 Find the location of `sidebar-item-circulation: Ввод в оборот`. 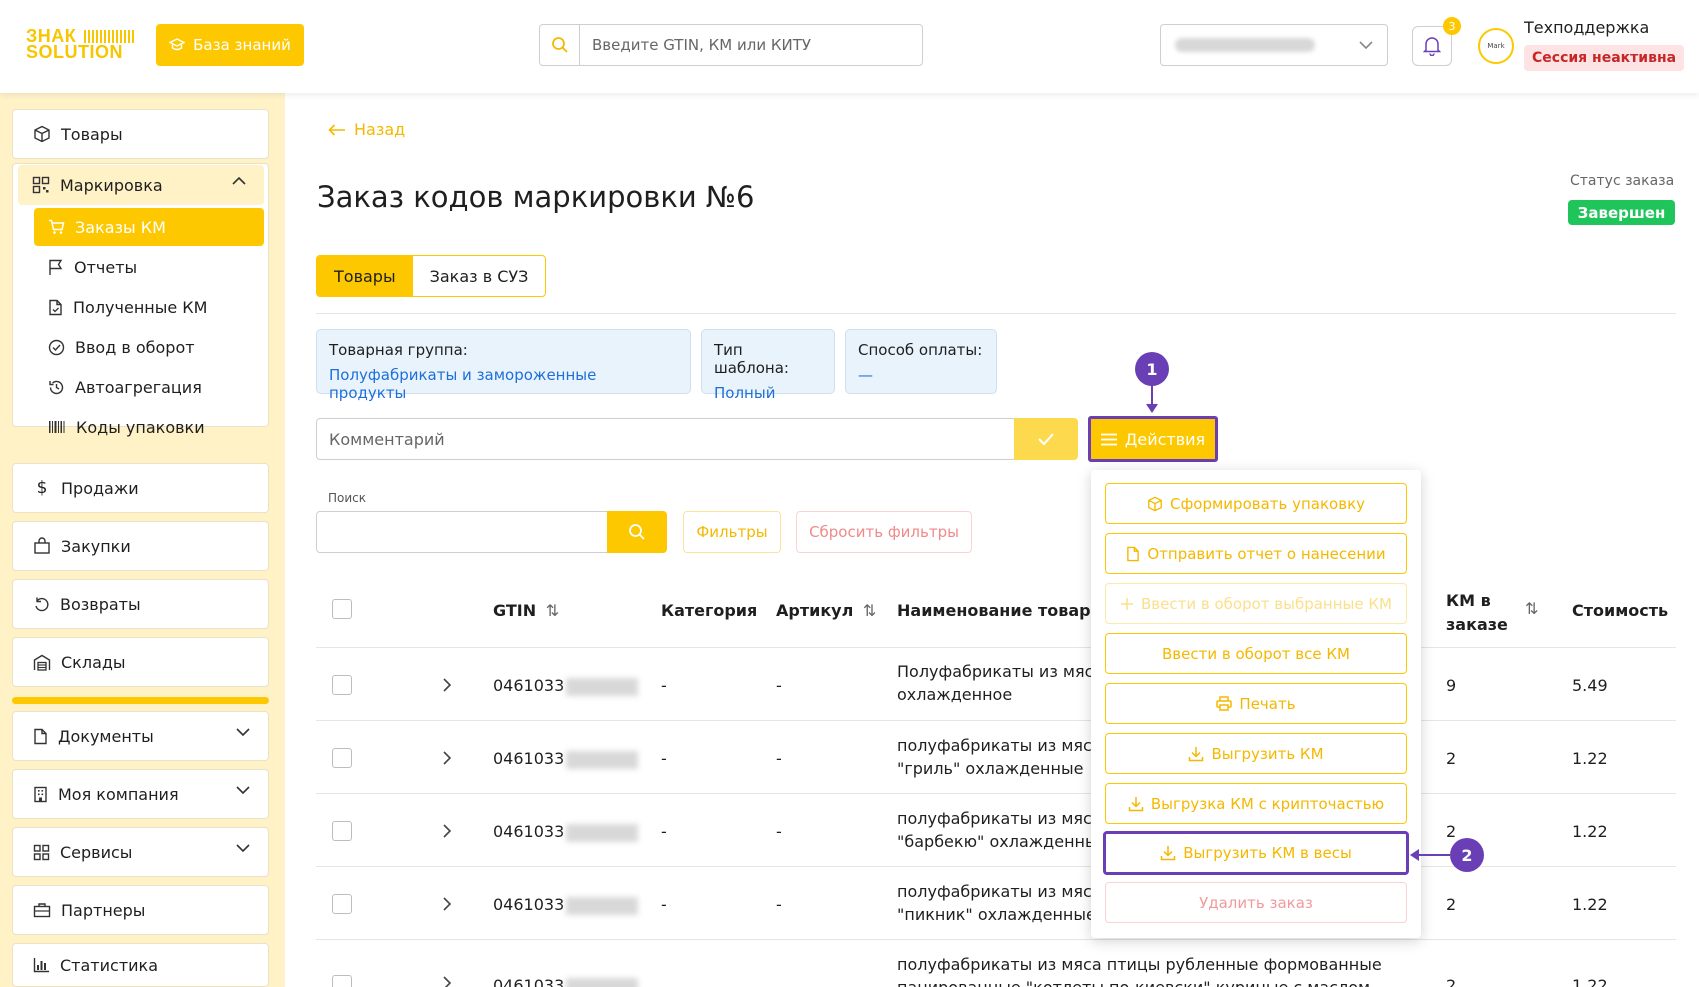

sidebar-item-circulation: Ввод в оборот is located at coordinates (149, 347).